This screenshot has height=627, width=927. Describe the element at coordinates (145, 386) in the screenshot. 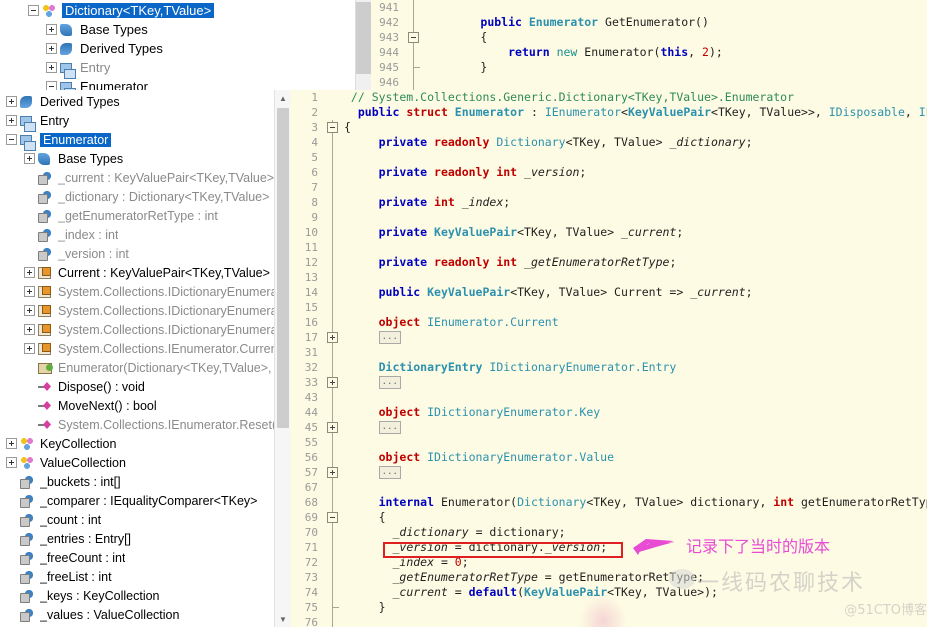

I see `tree-row: Dispose() : void` at that location.